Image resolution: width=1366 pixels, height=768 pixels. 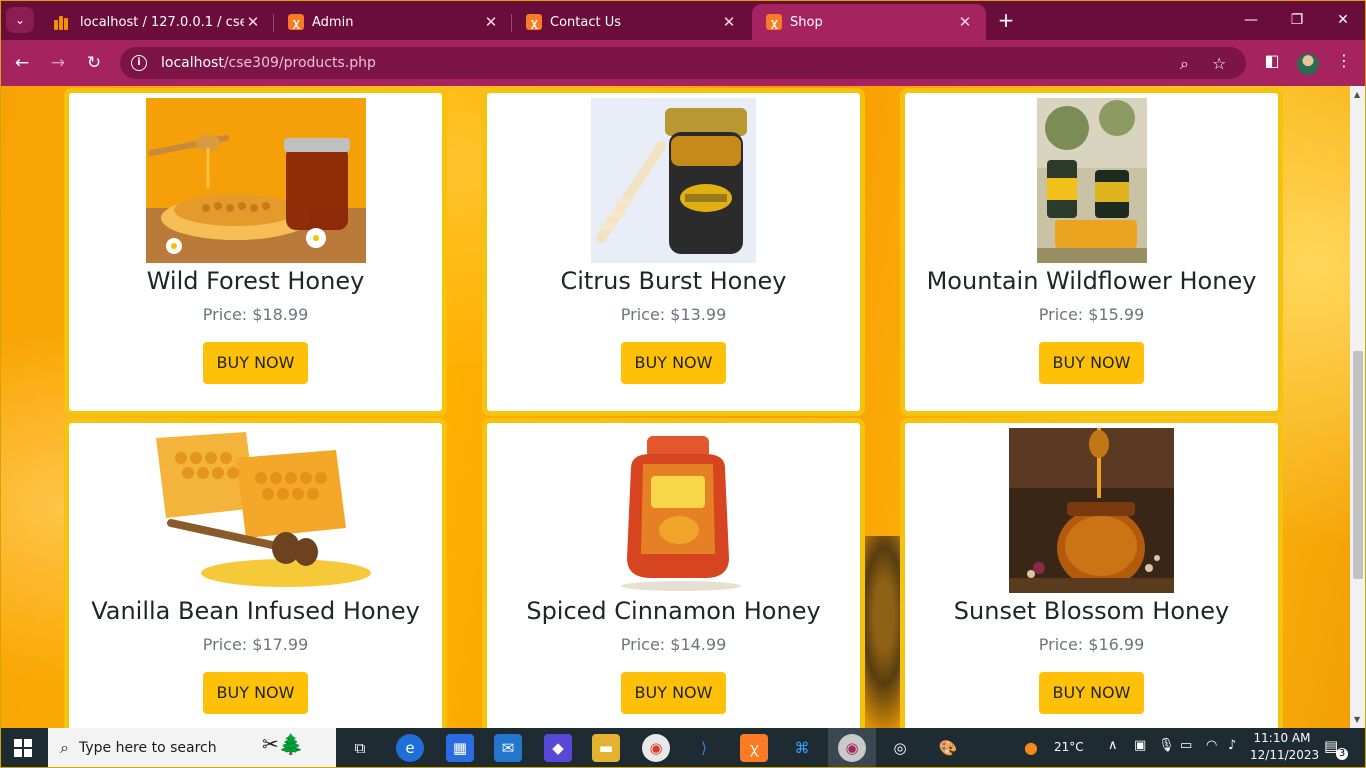 What do you see at coordinates (585, 22) in the screenshot?
I see `tab-title: Contact Us` at bounding box center [585, 22].